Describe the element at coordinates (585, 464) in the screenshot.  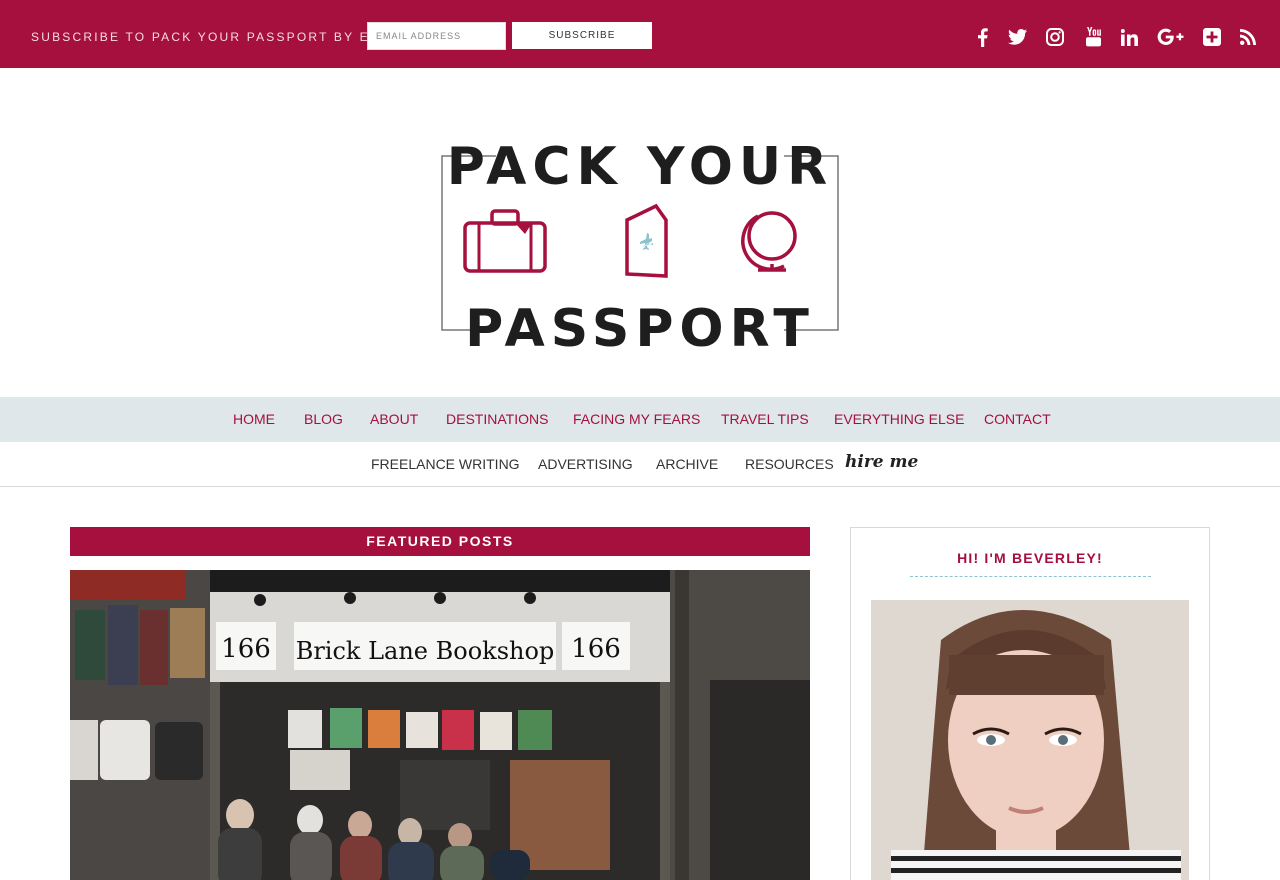
I see `nav-advertising: ADVERTISING` at that location.